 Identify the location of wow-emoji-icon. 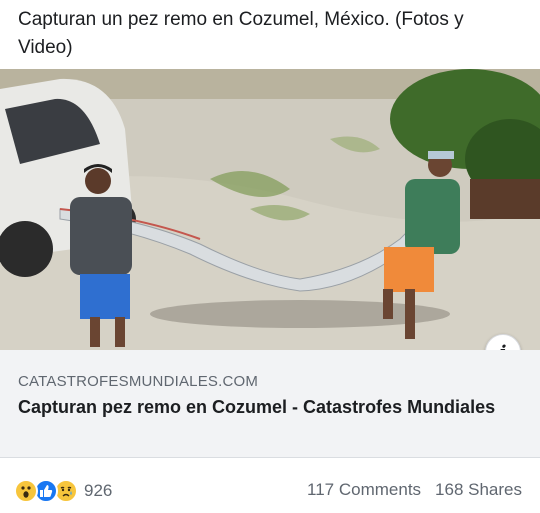
(26, 491).